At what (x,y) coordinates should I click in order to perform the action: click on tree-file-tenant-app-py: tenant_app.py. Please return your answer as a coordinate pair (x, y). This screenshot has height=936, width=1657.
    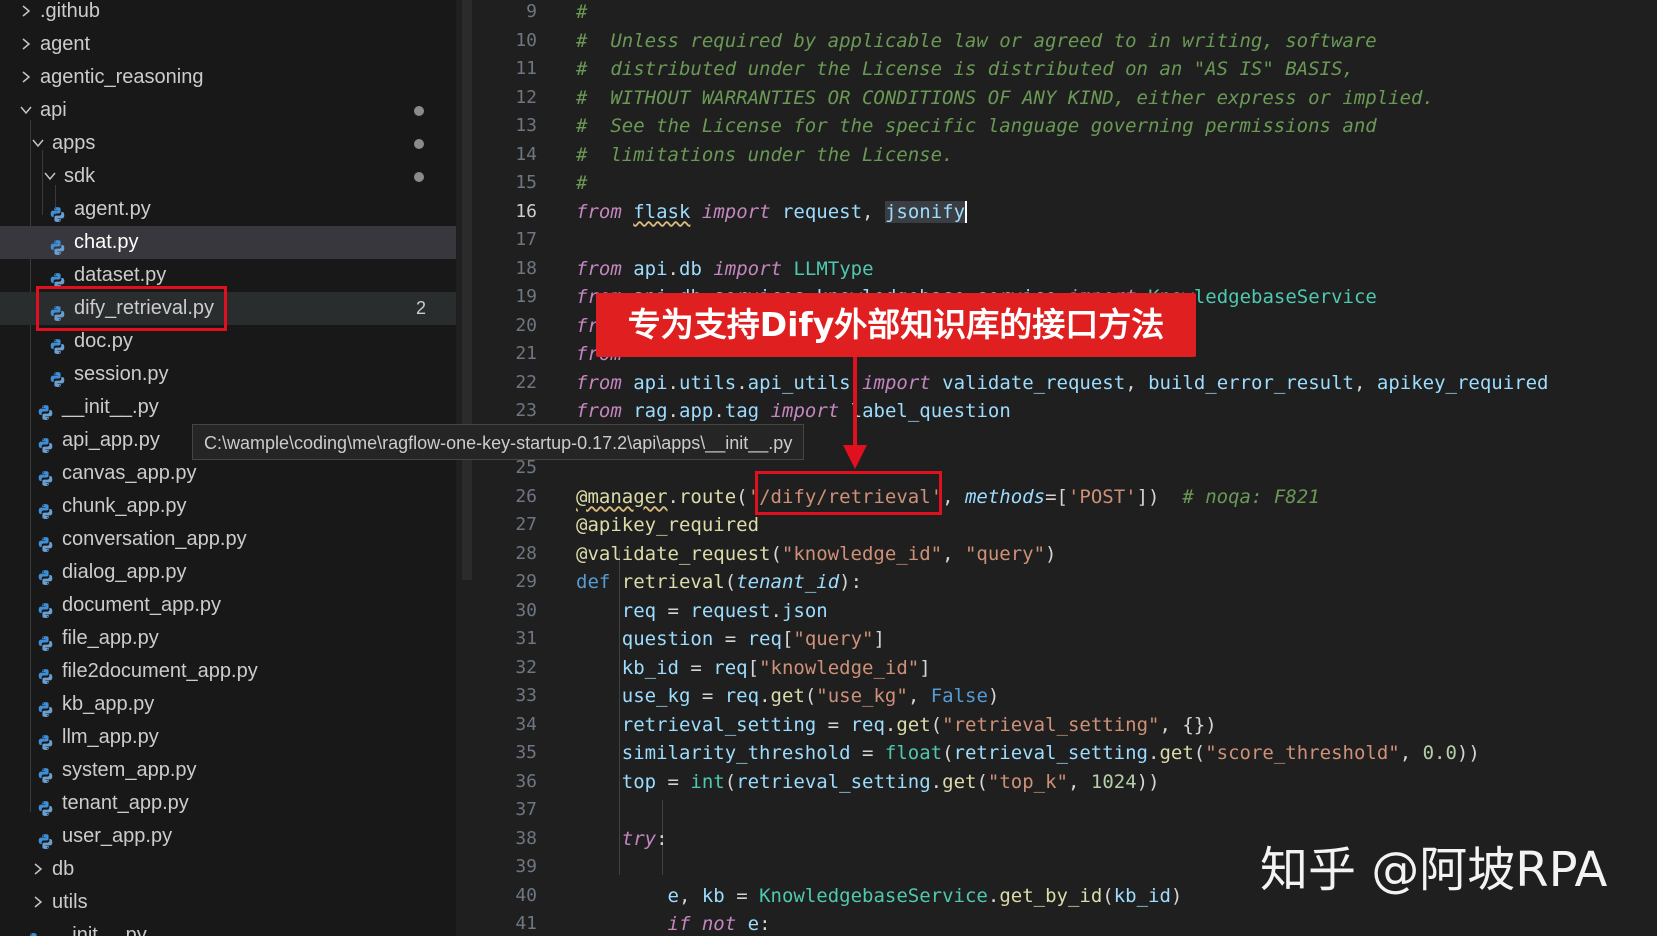
    Looking at the image, I should click on (228, 803).